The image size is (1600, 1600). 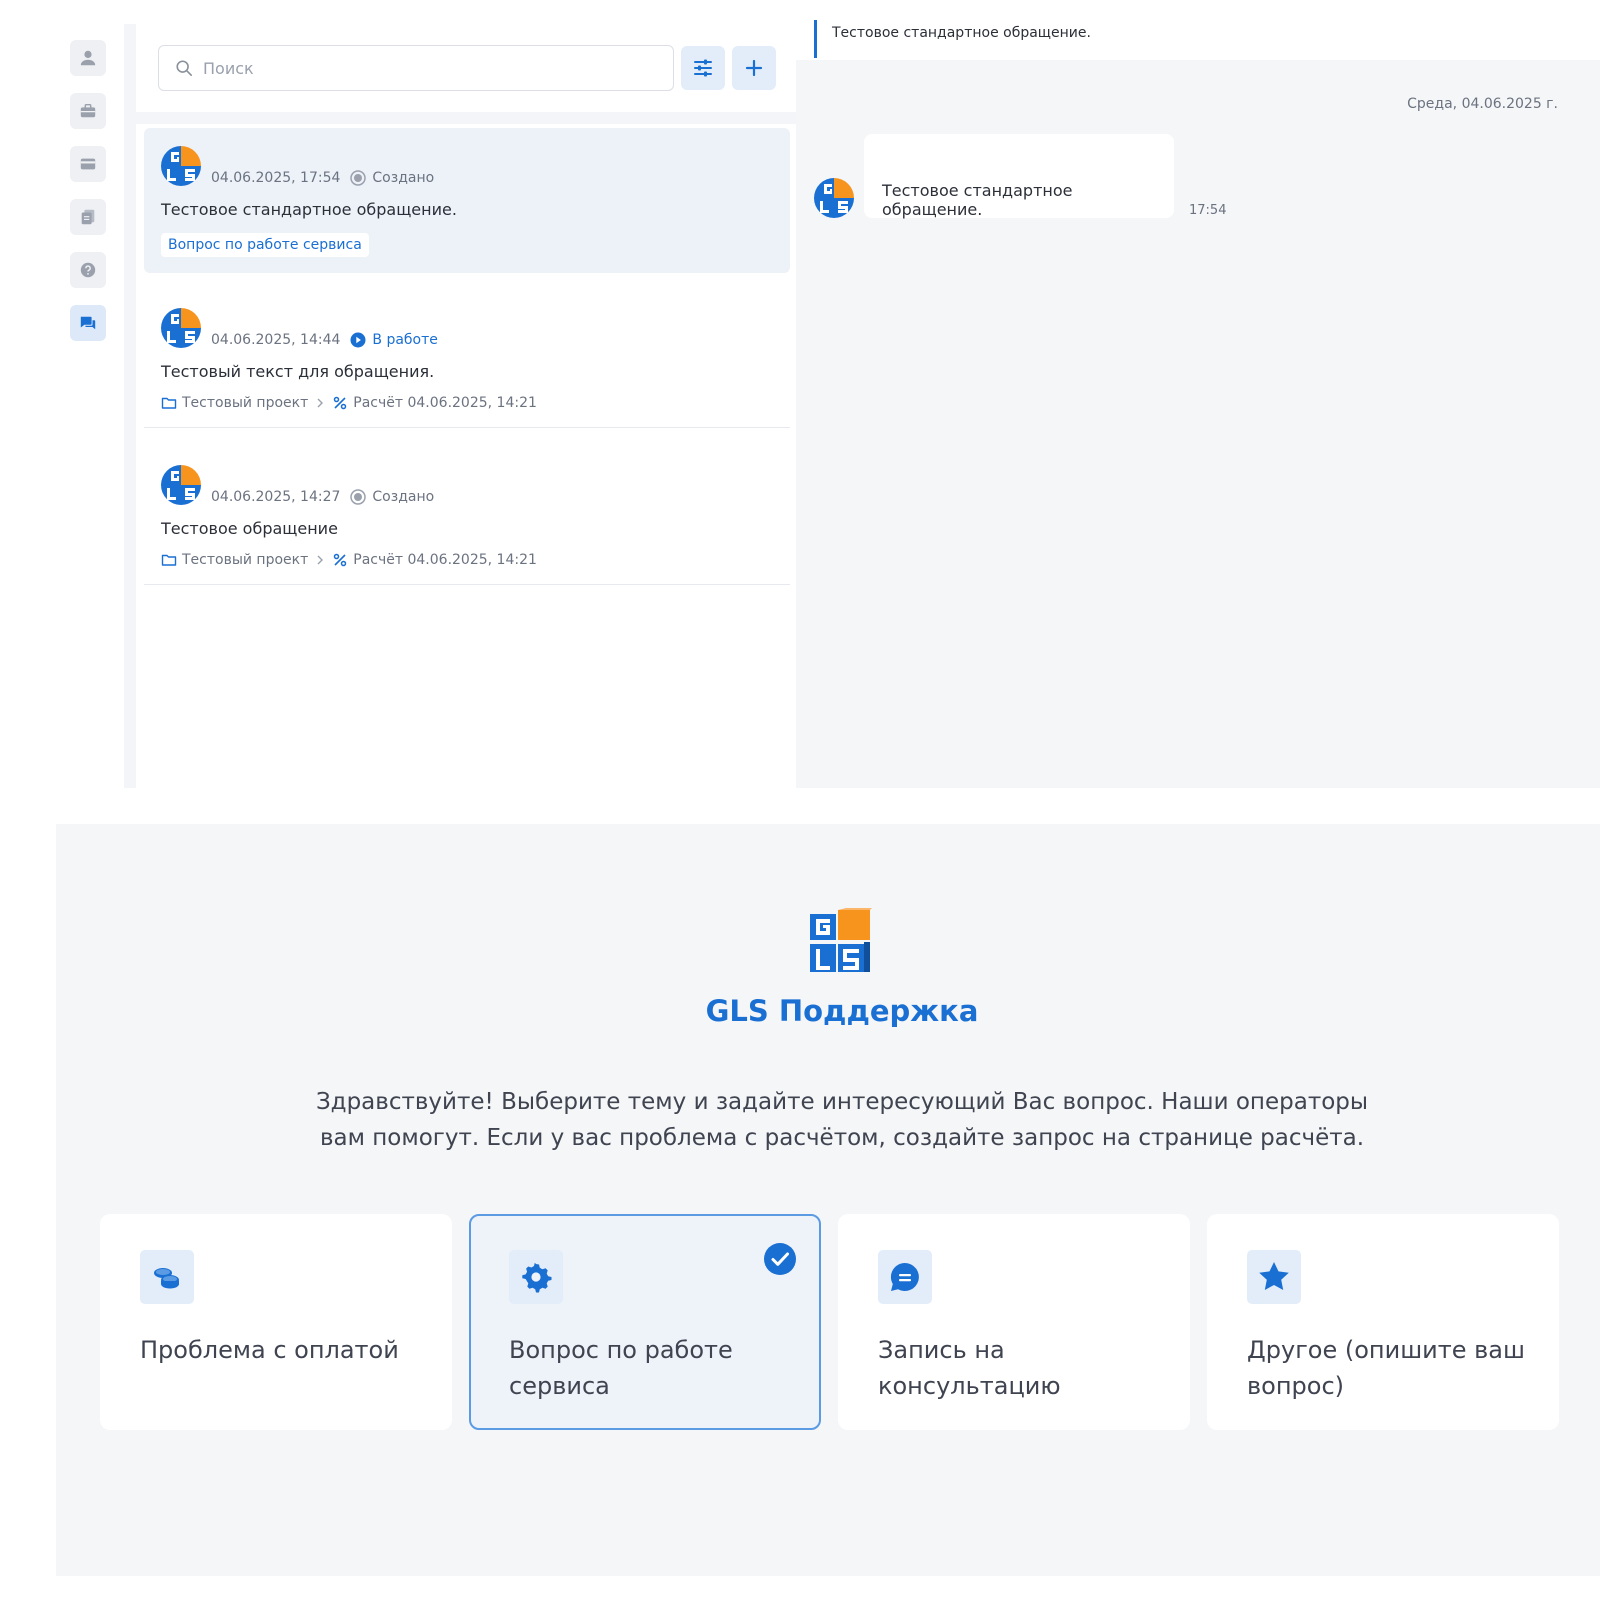 What do you see at coordinates (645, 1322) in the screenshot?
I see `topic-card-service: Вопрос по работе сервиса` at bounding box center [645, 1322].